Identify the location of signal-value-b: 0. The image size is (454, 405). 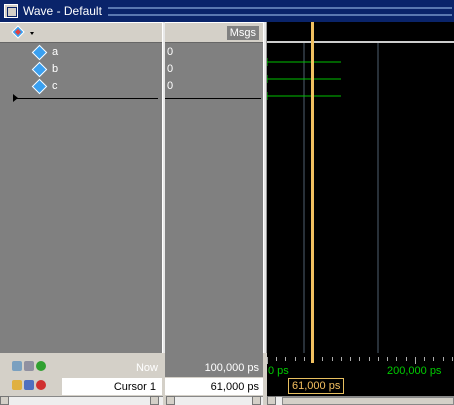
(170, 68).